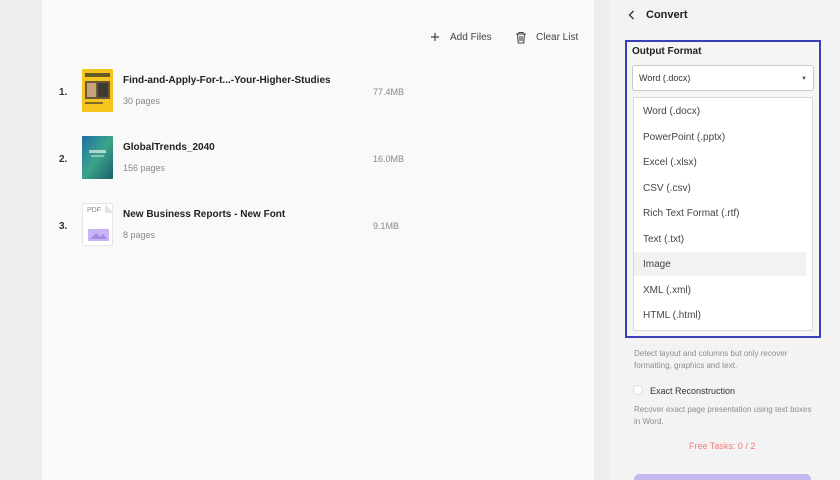 The image size is (840, 480). Describe the element at coordinates (667, 15) in the screenshot. I see `panel-title: Convert` at that location.